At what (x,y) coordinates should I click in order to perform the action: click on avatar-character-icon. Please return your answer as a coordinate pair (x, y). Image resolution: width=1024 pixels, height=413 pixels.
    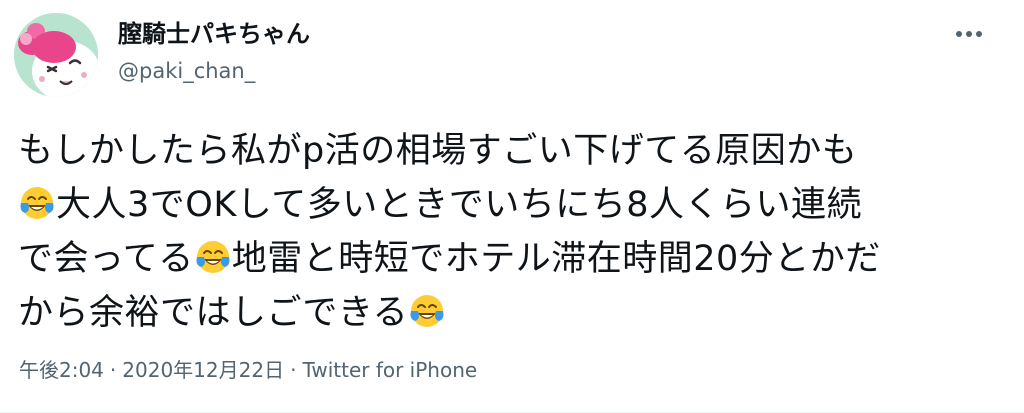
    Looking at the image, I should click on (56, 55).